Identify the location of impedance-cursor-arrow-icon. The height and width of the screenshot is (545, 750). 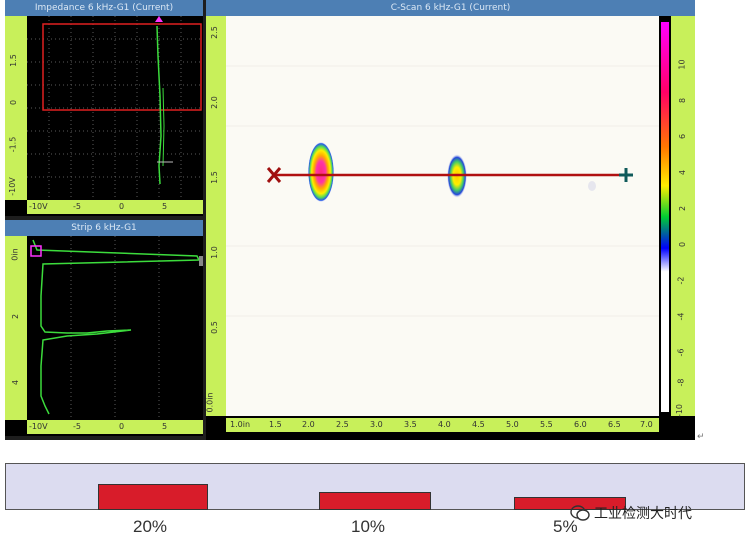
(159, 19).